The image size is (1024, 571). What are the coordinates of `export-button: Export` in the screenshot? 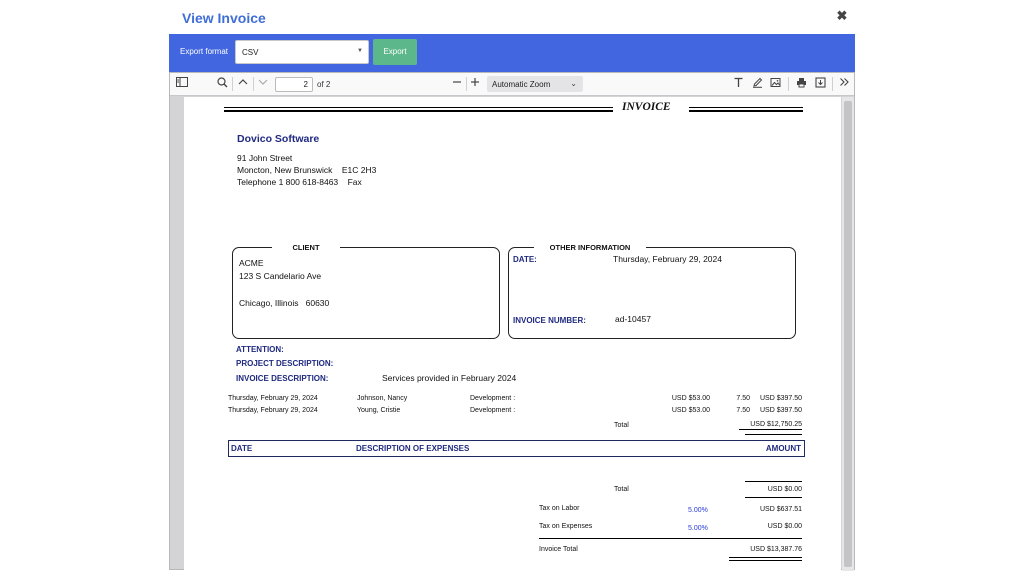 It's located at (395, 52).